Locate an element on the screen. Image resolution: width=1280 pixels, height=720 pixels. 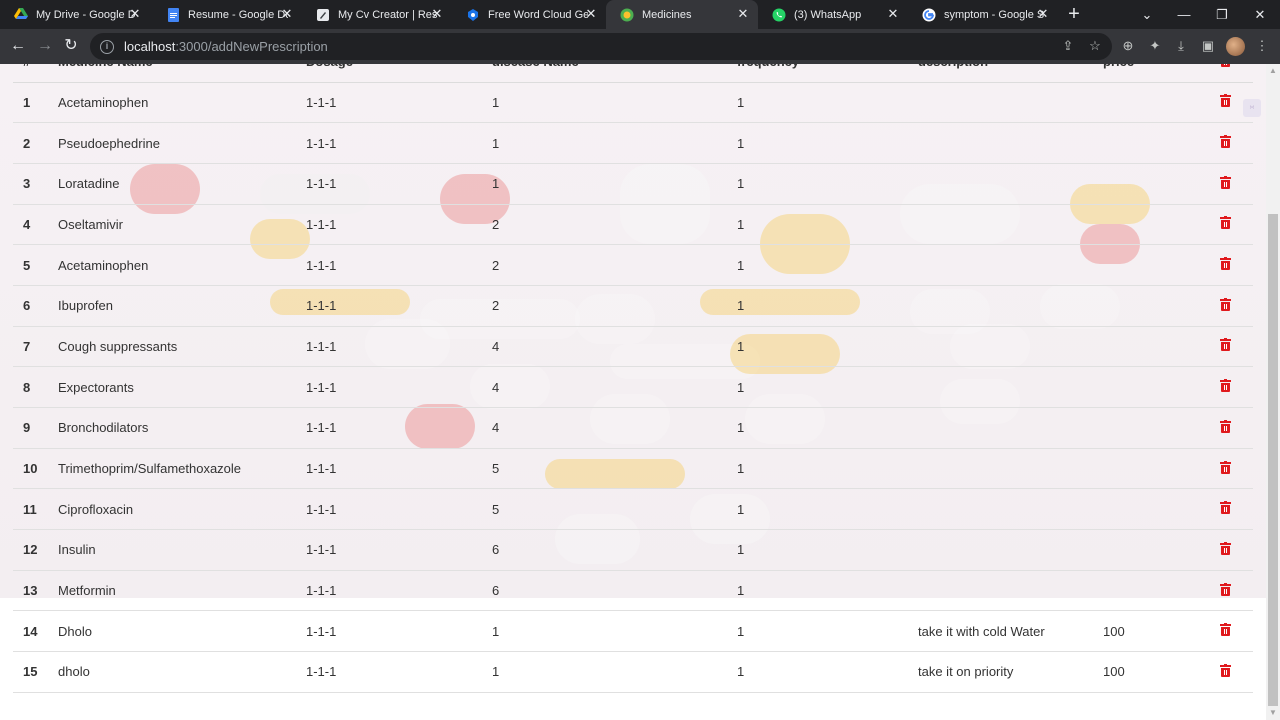
menu-kebab-icon: ⋮ is located at coordinates (1262, 46).